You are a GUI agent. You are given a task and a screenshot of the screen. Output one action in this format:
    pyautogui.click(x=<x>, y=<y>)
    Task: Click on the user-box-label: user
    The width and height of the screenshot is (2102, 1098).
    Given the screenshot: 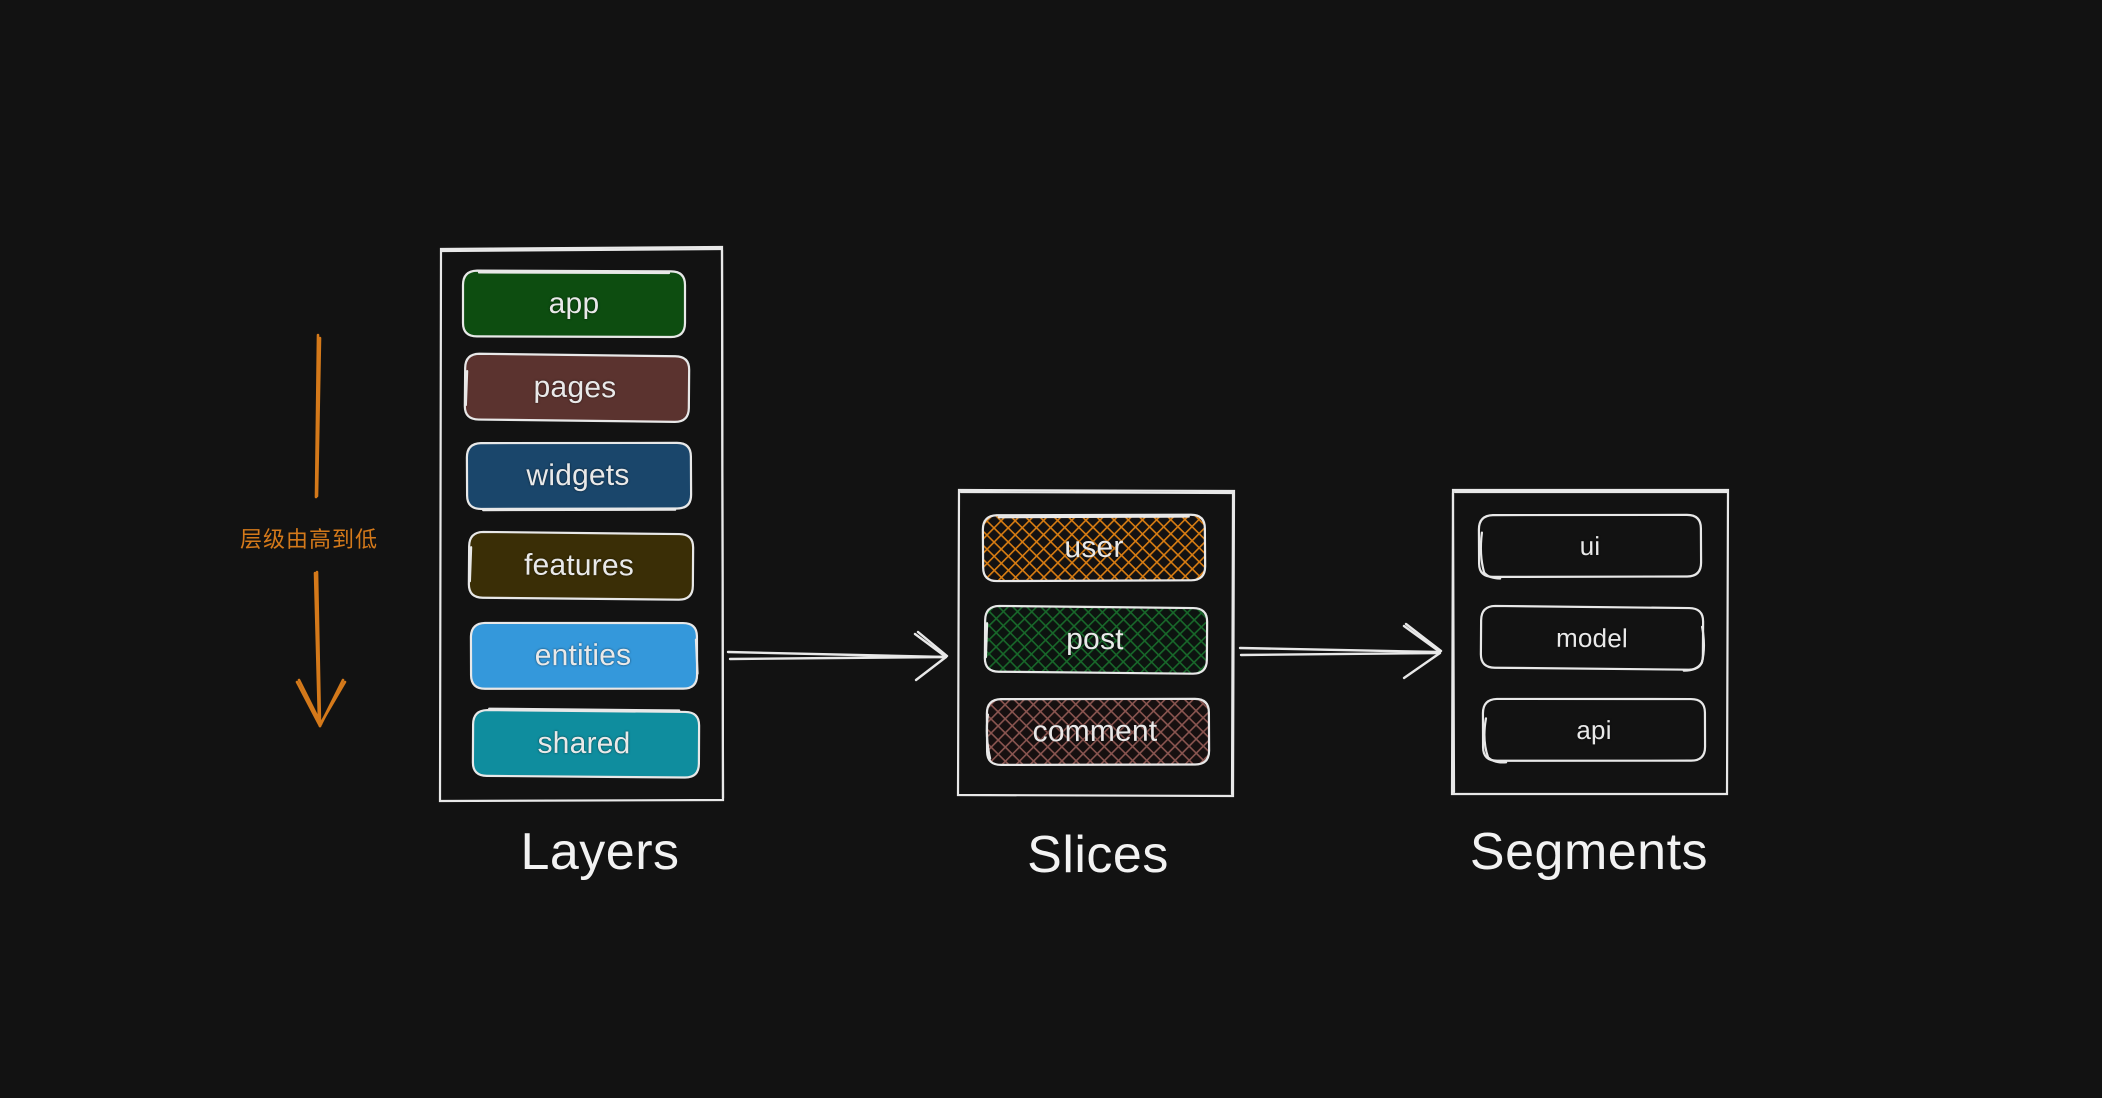 What is the action you would take?
    pyautogui.click(x=1094, y=547)
    